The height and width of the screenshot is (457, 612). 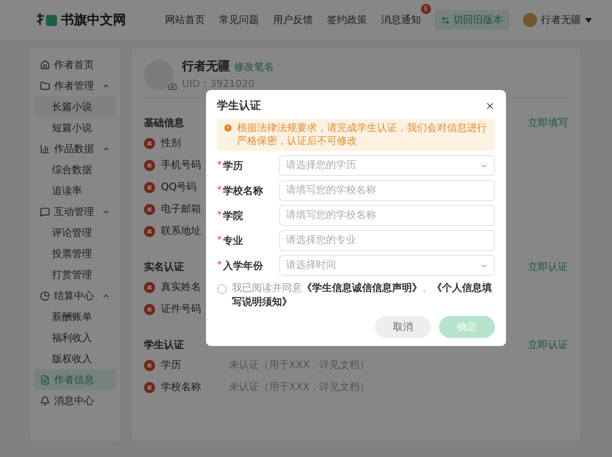 What do you see at coordinates (75, 232) in the screenshot?
I see `sidebar-subitem: 评论管理` at bounding box center [75, 232].